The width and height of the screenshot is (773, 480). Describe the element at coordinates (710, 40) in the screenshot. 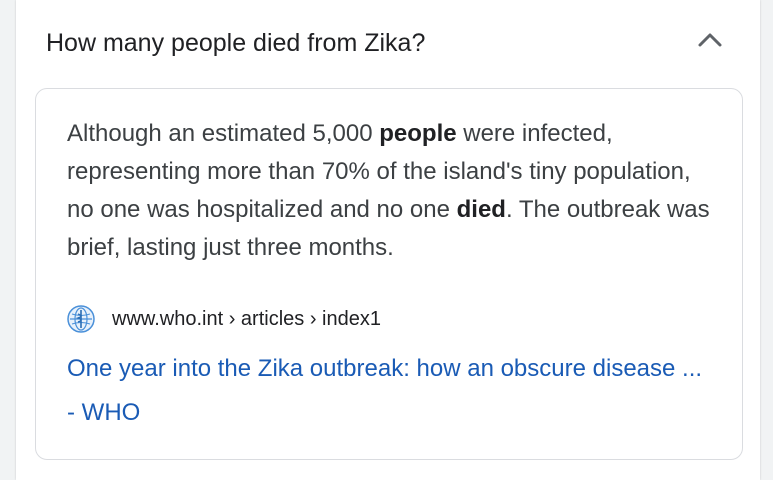

I see `chevron-up-icon` at that location.